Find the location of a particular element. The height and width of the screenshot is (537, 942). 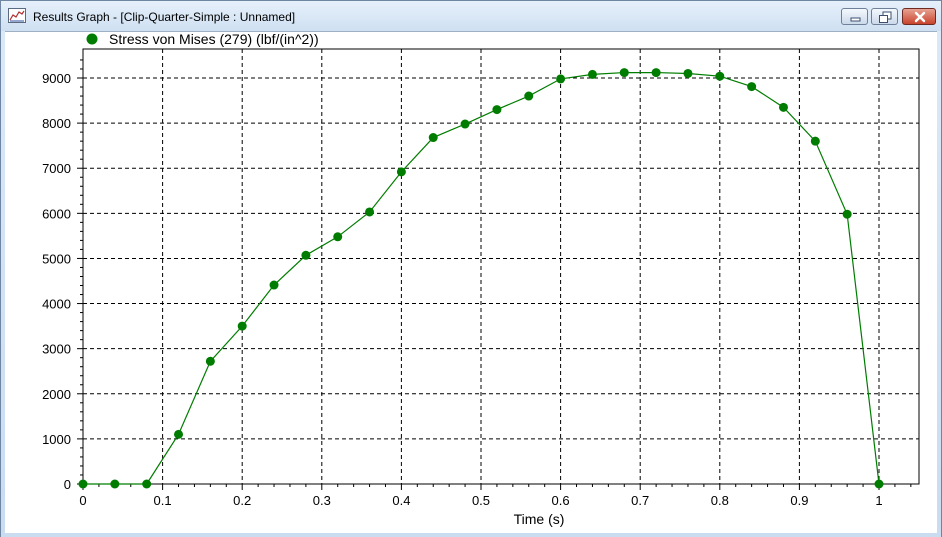

x-tick-label: 0 is located at coordinates (82, 500).